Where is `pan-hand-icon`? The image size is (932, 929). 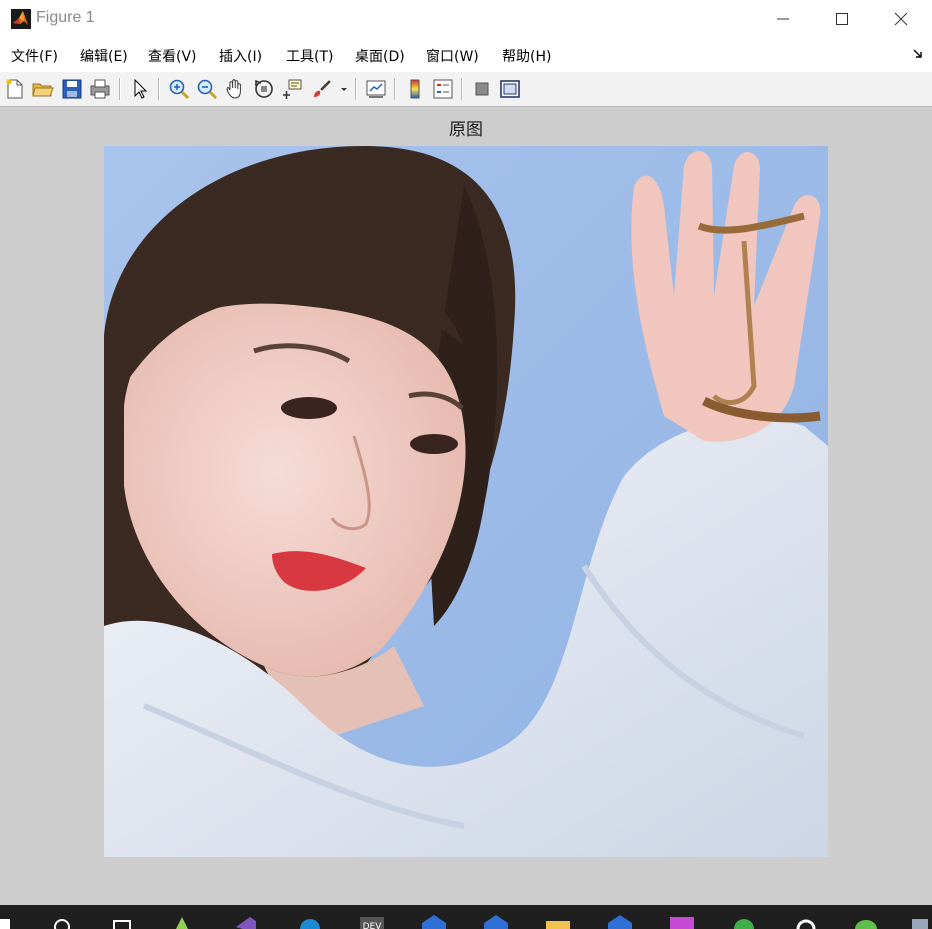 pan-hand-icon is located at coordinates (233, 89).